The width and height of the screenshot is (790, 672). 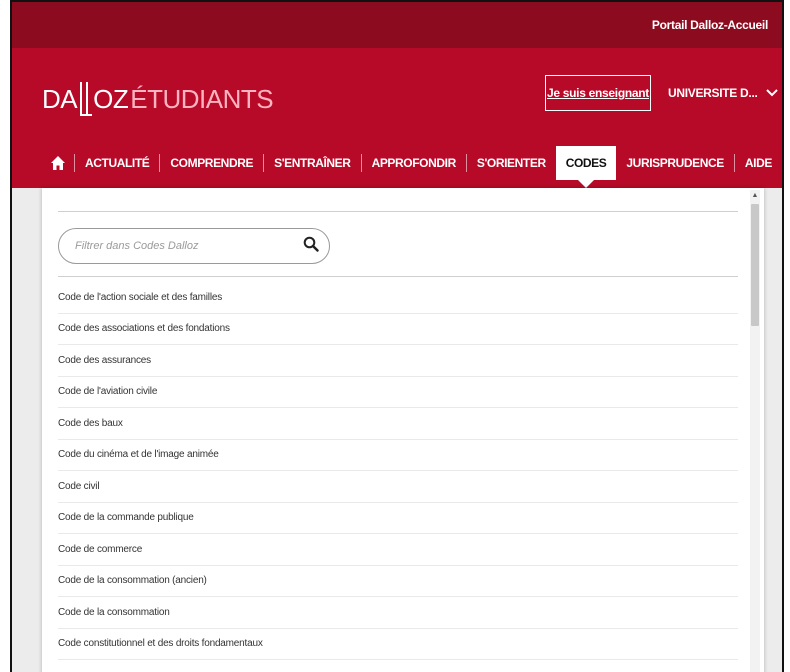 I want to click on scrollbar-thumb, so click(x=755, y=265).